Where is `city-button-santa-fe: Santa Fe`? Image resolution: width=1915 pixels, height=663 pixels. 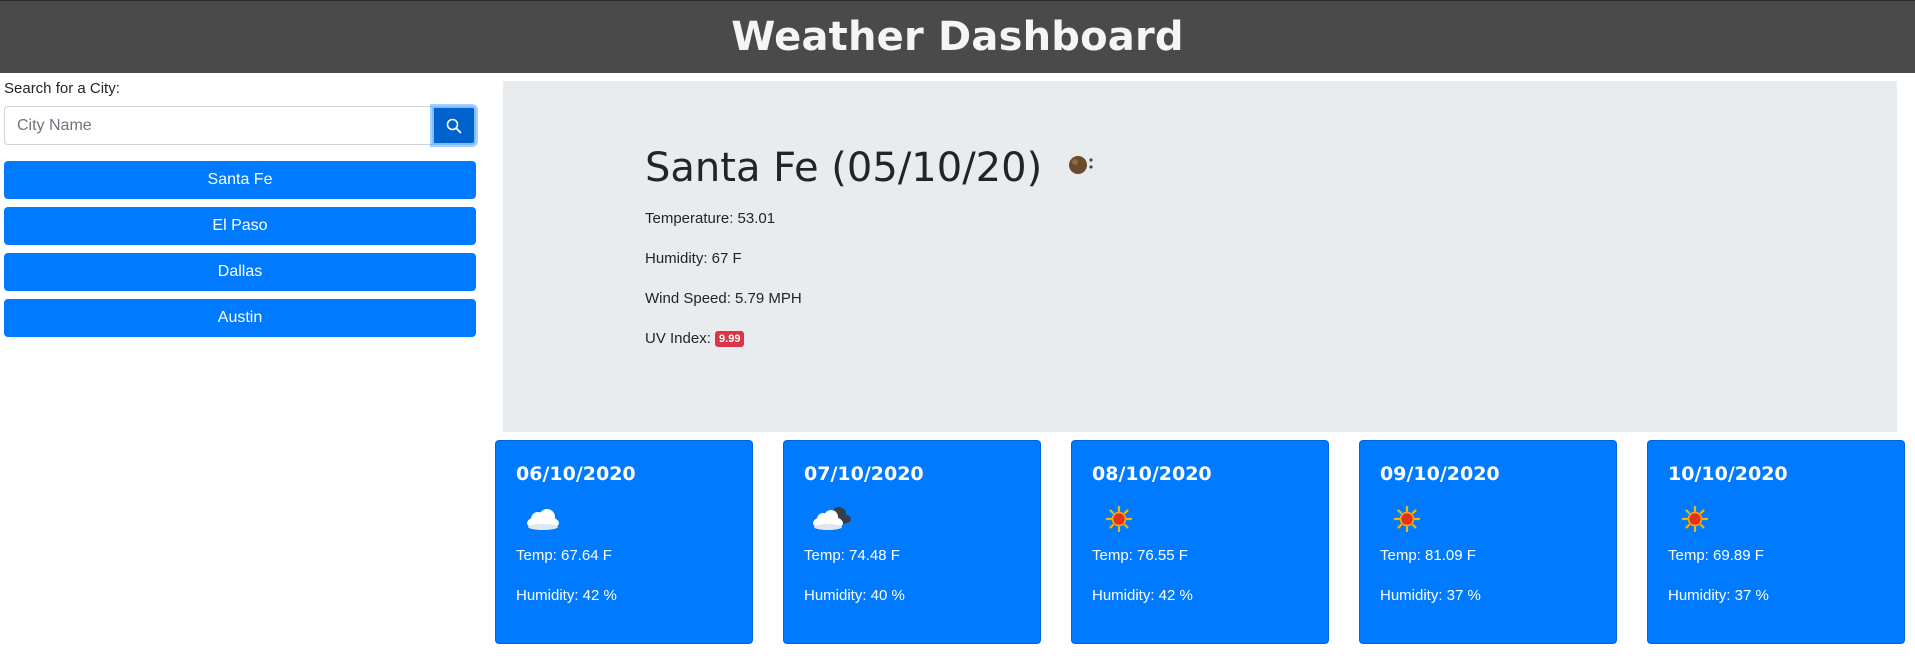
city-button-santa-fe: Santa Fe is located at coordinates (240, 180).